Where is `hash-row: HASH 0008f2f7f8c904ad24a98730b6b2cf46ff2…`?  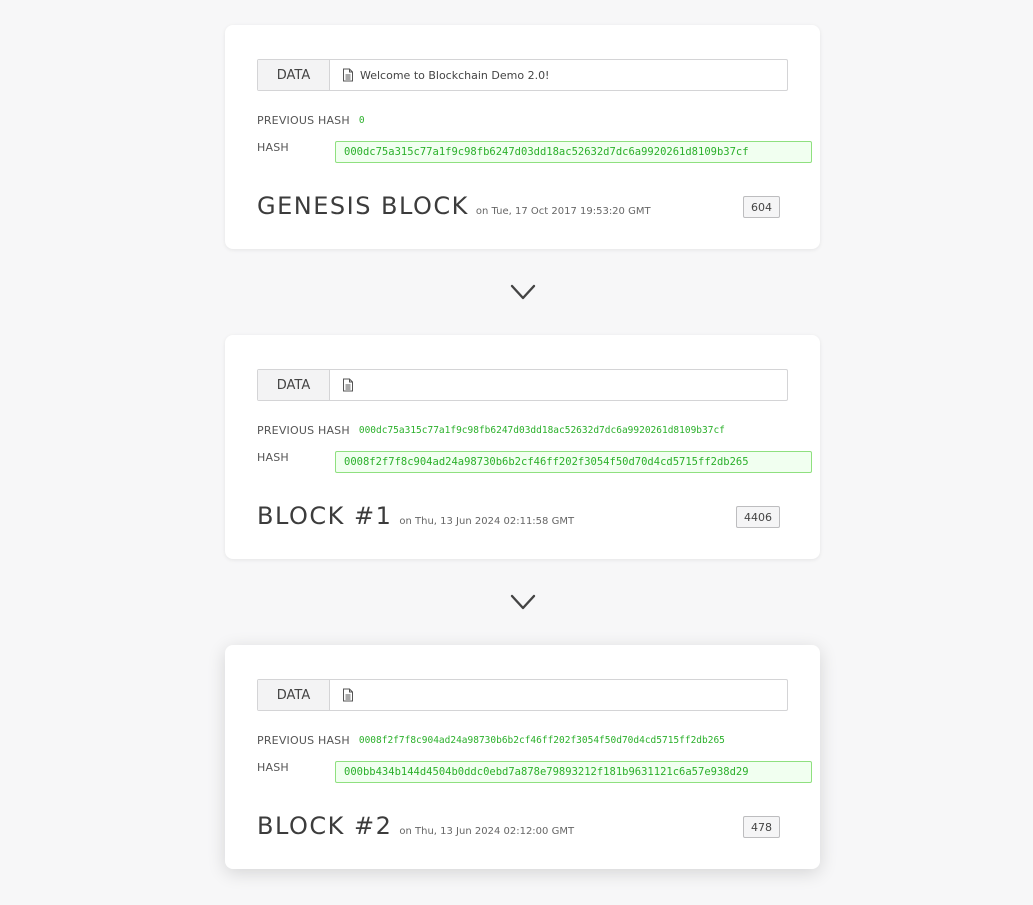
hash-row: HASH 0008f2f7f8c904ad24a98730b6b2cf46ff2… is located at coordinates (534, 462).